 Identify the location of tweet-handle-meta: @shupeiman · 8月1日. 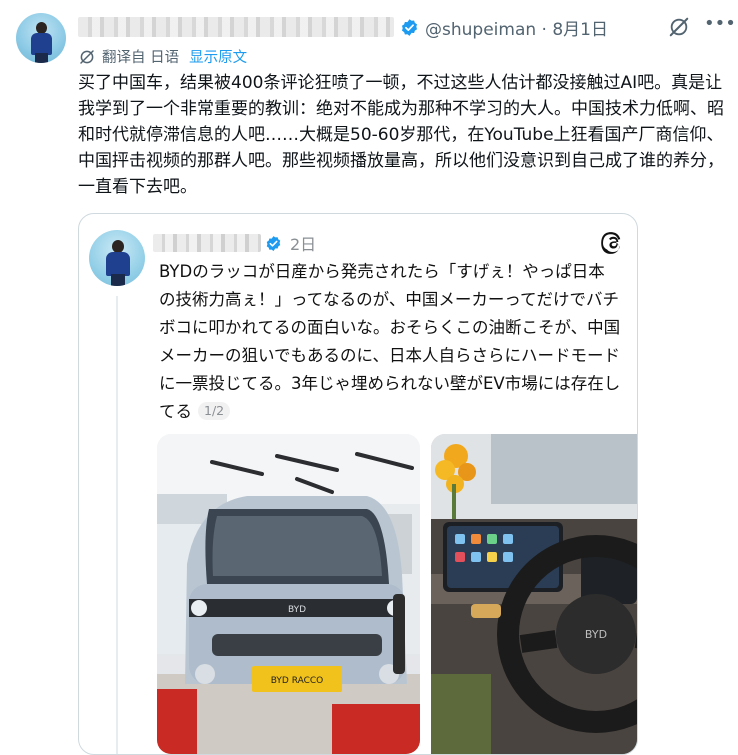
(516, 27).